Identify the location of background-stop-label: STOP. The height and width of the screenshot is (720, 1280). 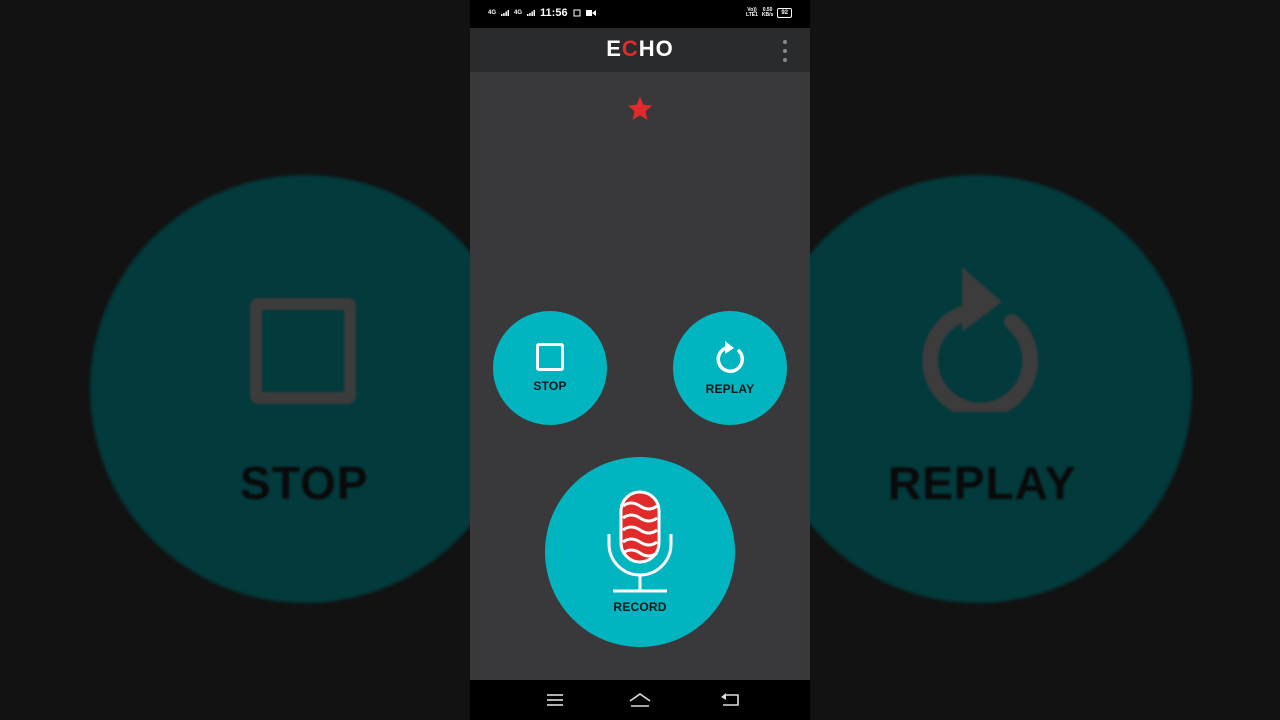
(304, 483).